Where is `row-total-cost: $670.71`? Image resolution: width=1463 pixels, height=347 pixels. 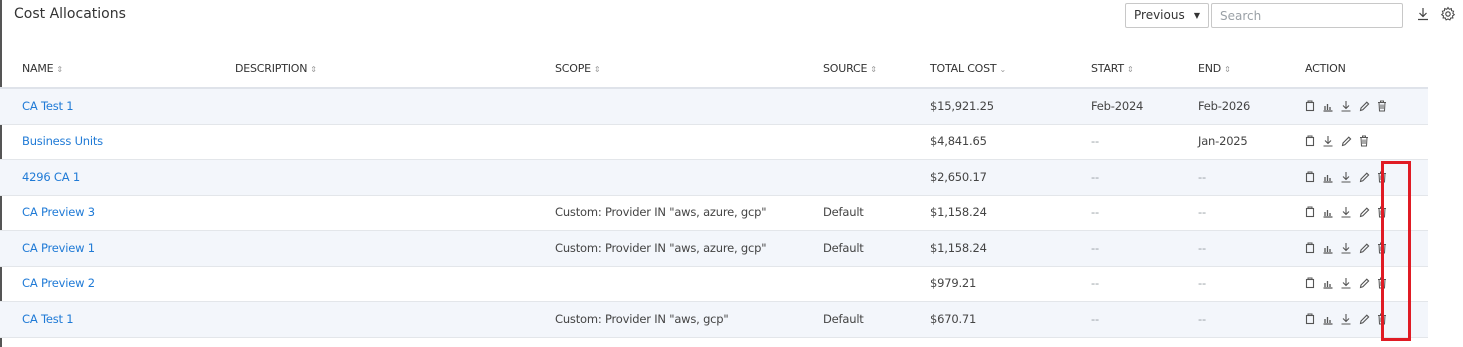
row-total-cost: $670.71 is located at coordinates (953, 319).